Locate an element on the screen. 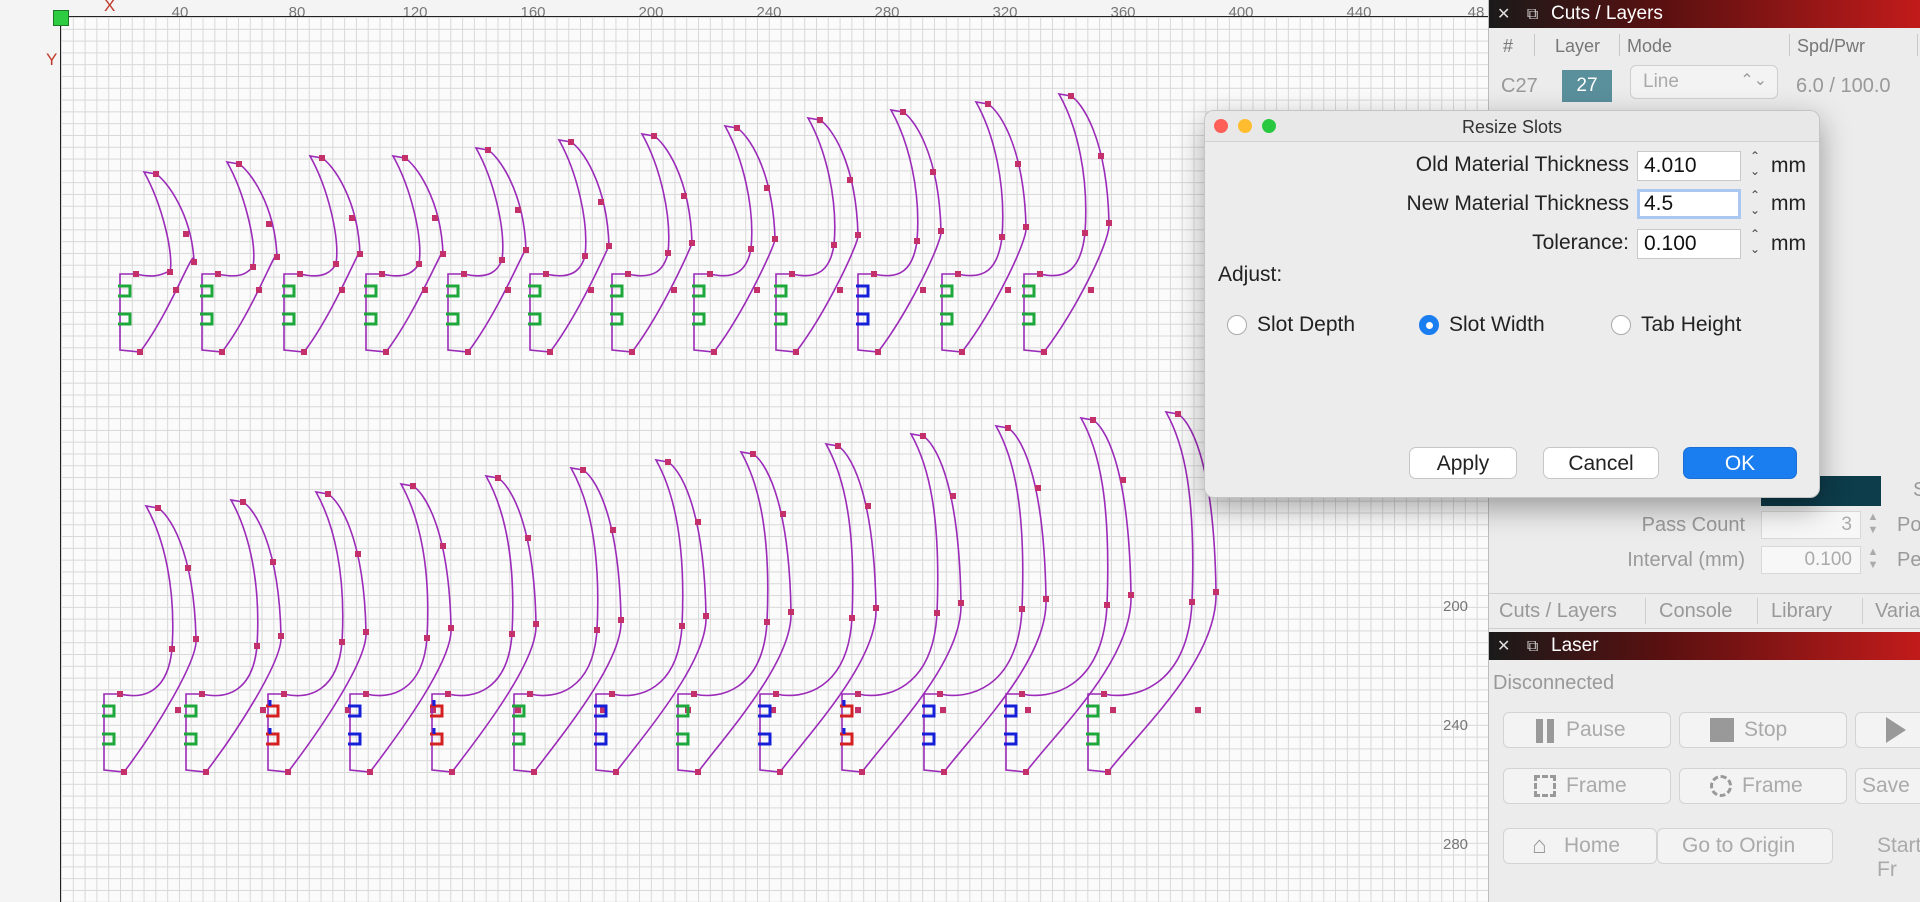  slot-width-label: Slot Width is located at coordinates (1497, 324).